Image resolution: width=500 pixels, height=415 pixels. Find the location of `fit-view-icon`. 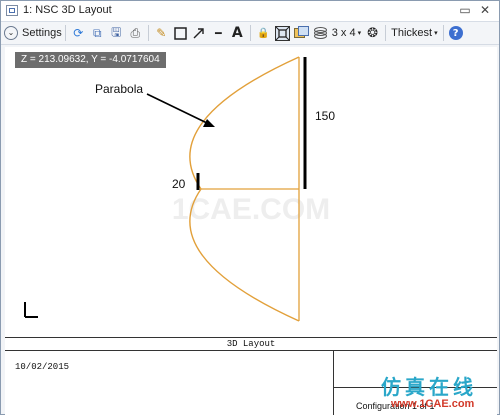

fit-view-icon is located at coordinates (282, 33).